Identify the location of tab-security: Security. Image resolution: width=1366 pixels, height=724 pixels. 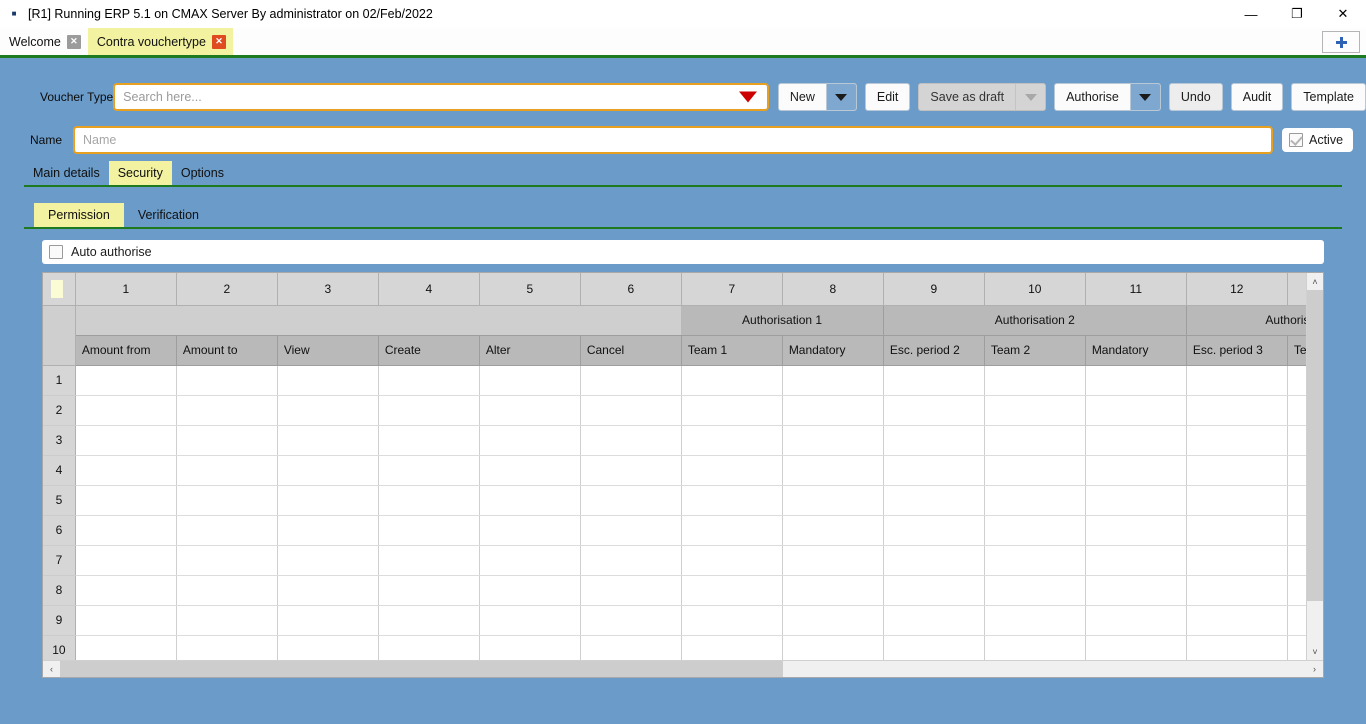
(140, 173).